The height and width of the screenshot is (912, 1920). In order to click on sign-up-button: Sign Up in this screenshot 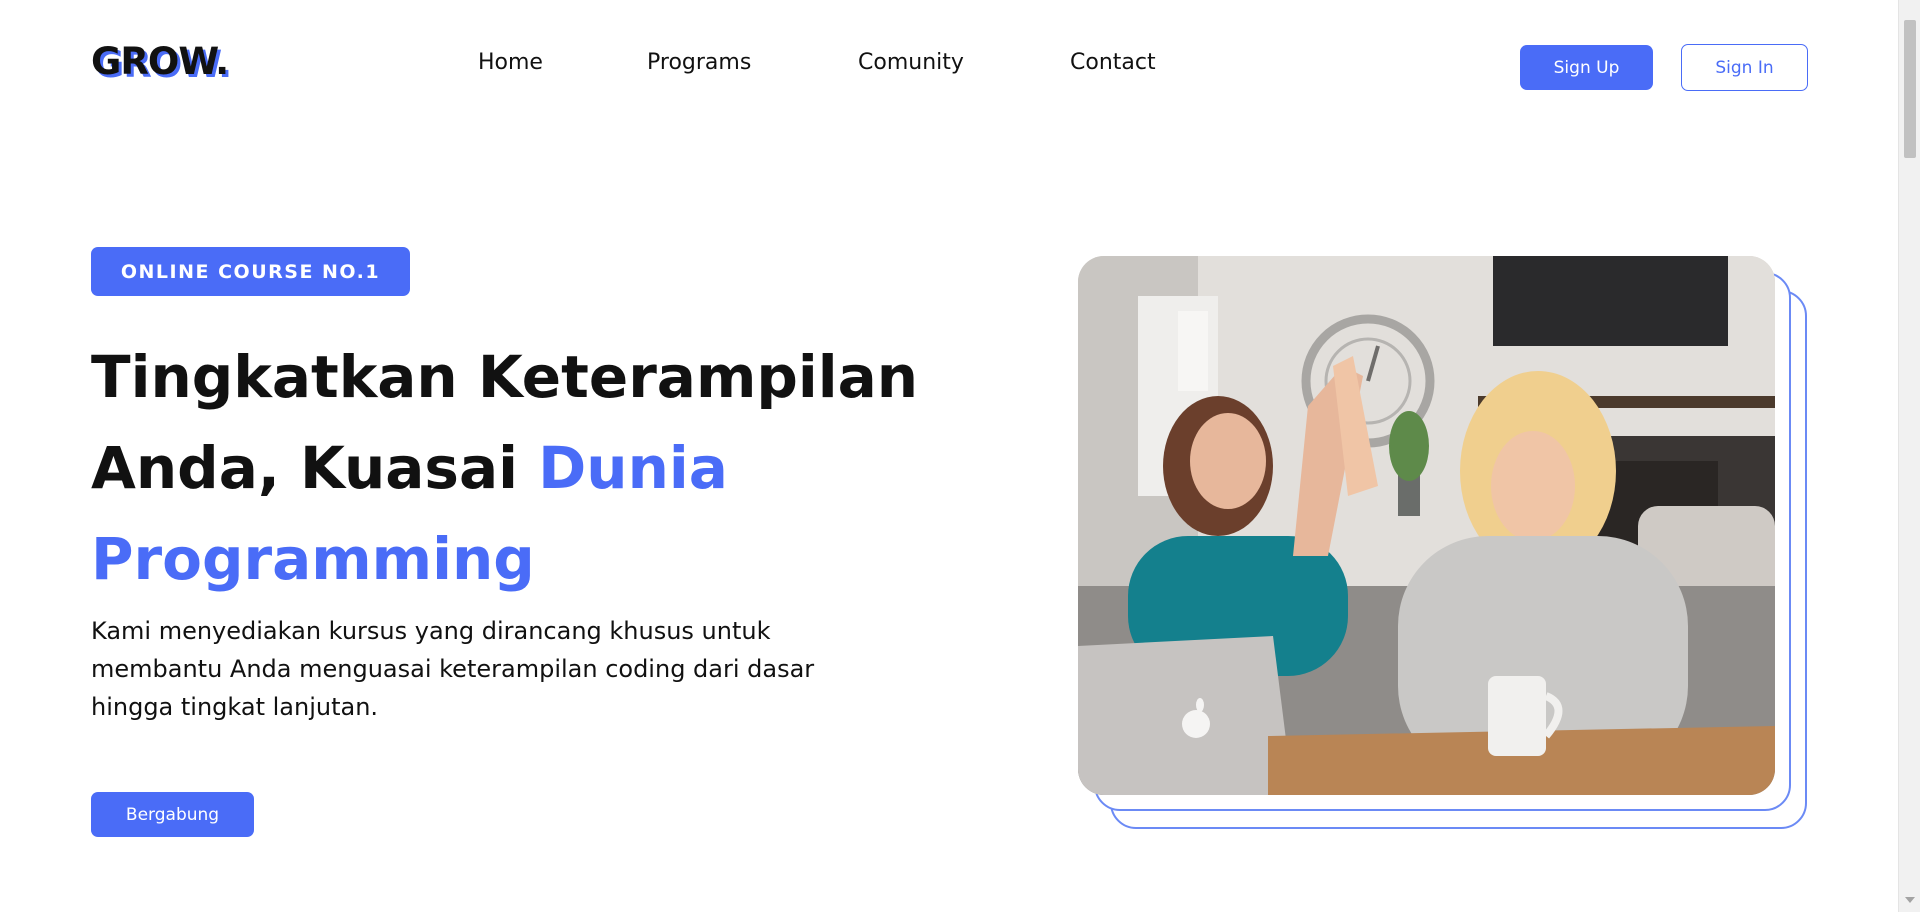, I will do `click(1586, 67)`.